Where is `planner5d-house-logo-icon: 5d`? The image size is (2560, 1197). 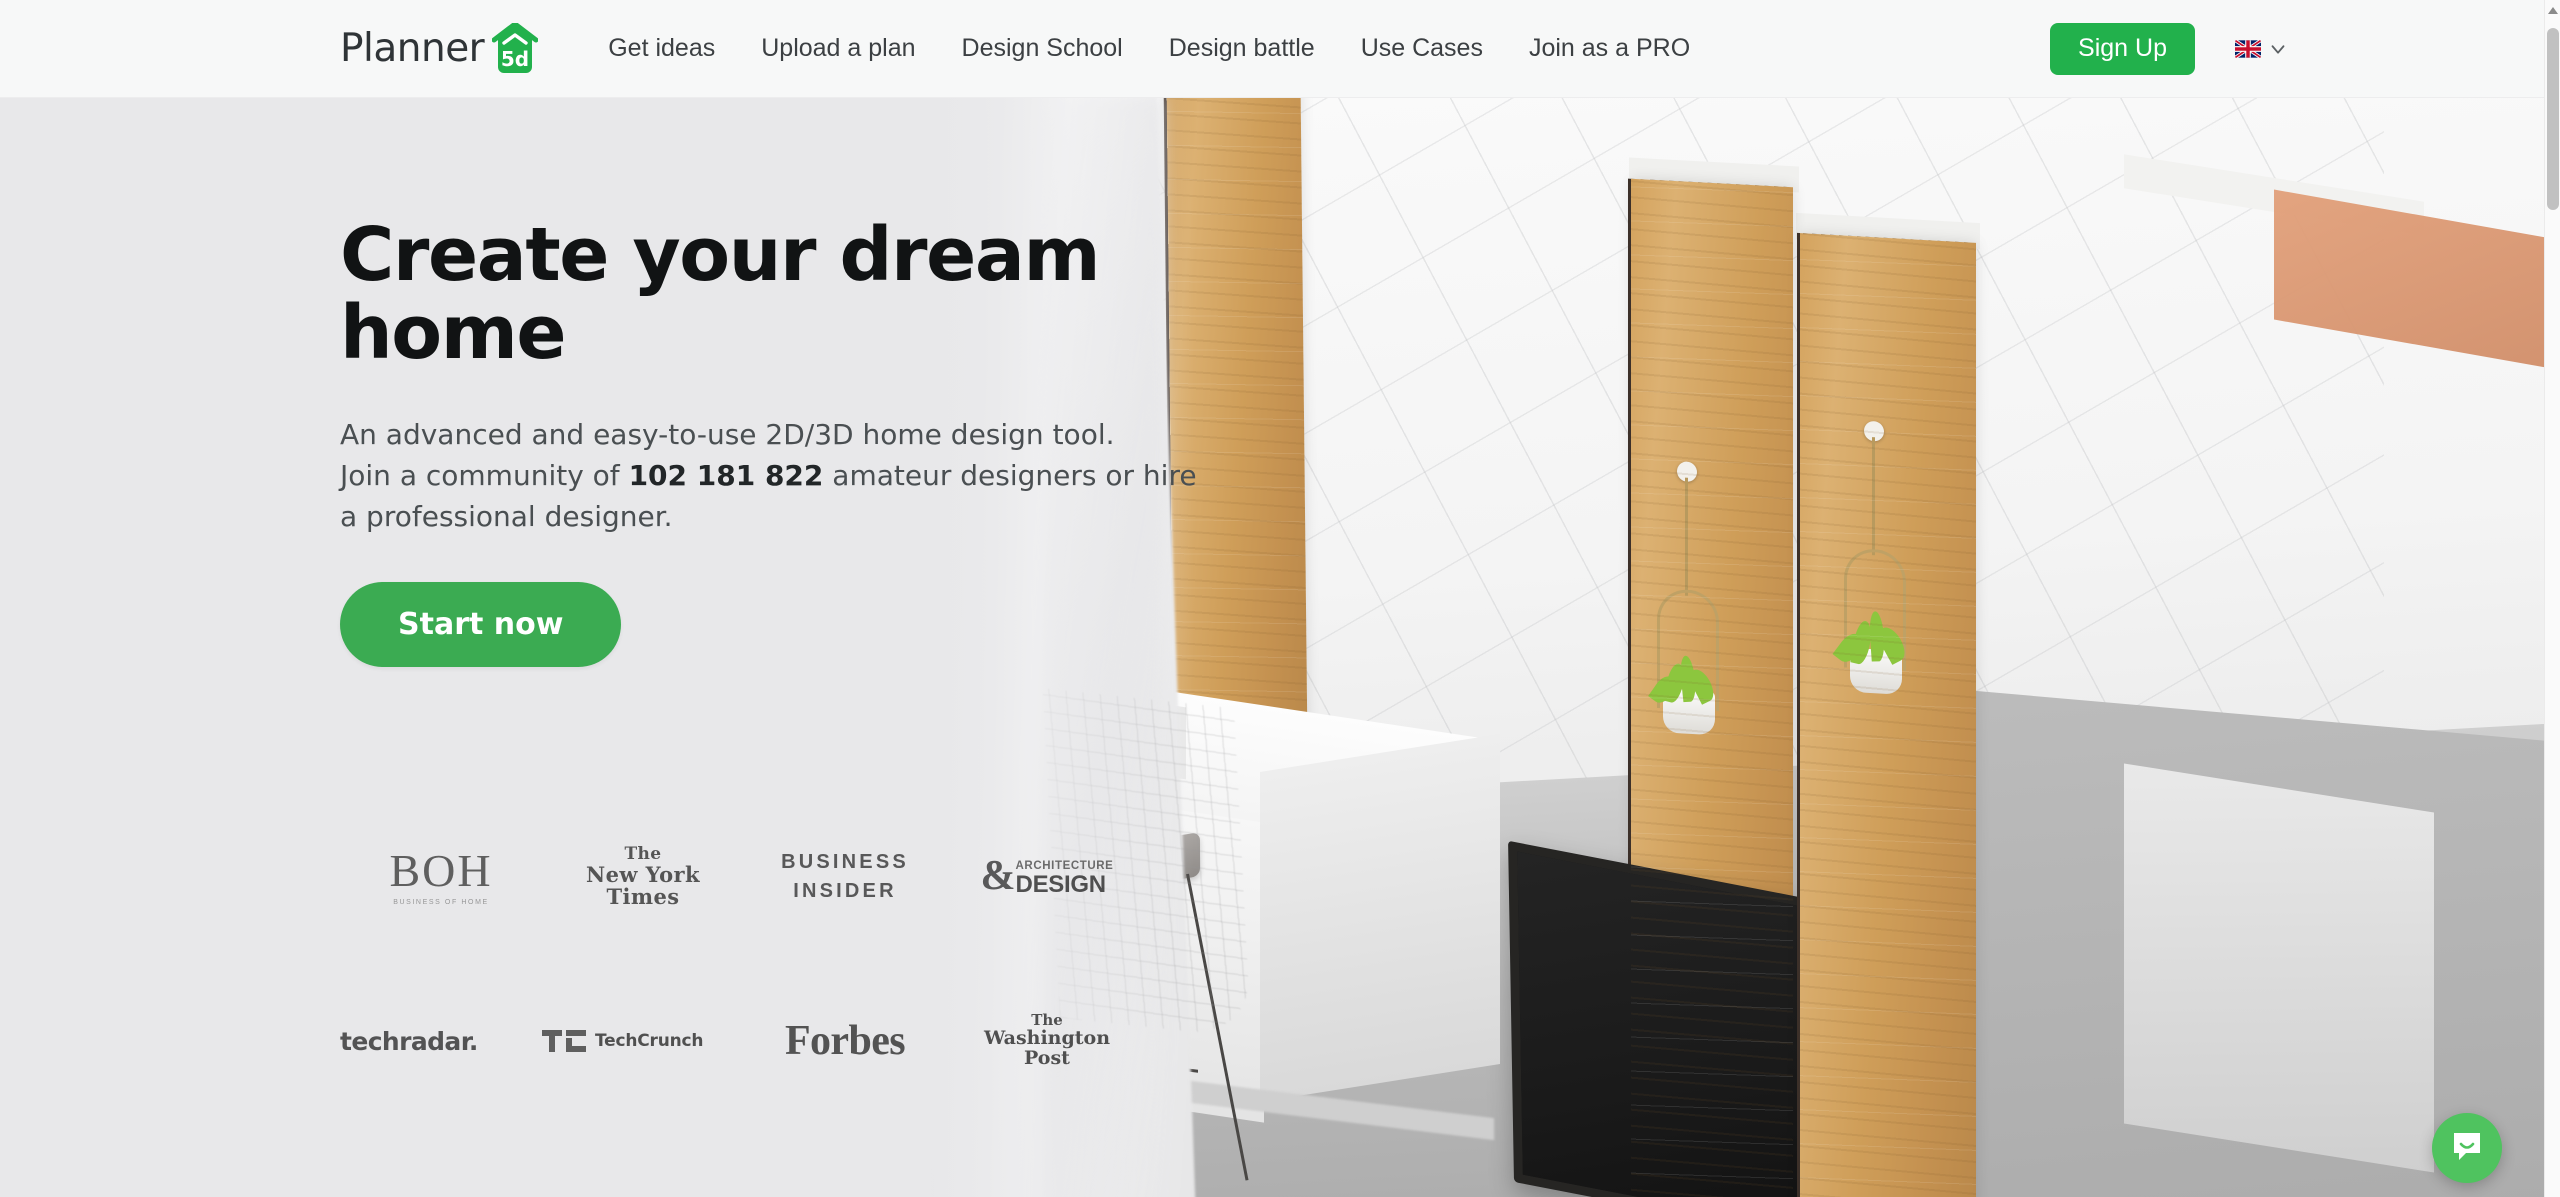 planner5d-house-logo-icon: 5d is located at coordinates (515, 48).